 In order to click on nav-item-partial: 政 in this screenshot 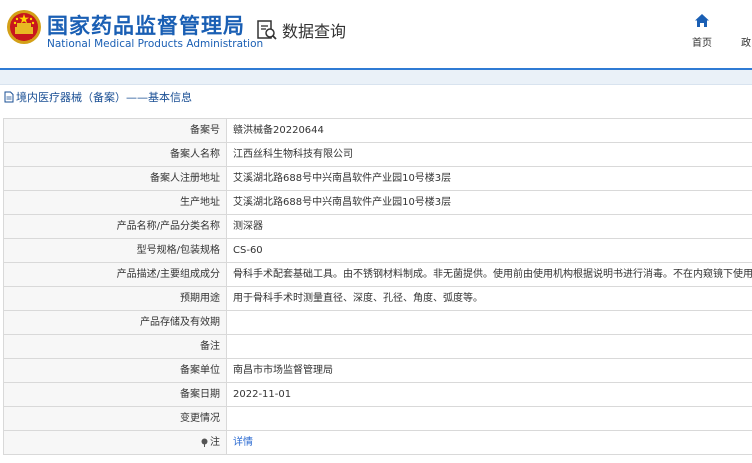, I will do `click(746, 41)`.